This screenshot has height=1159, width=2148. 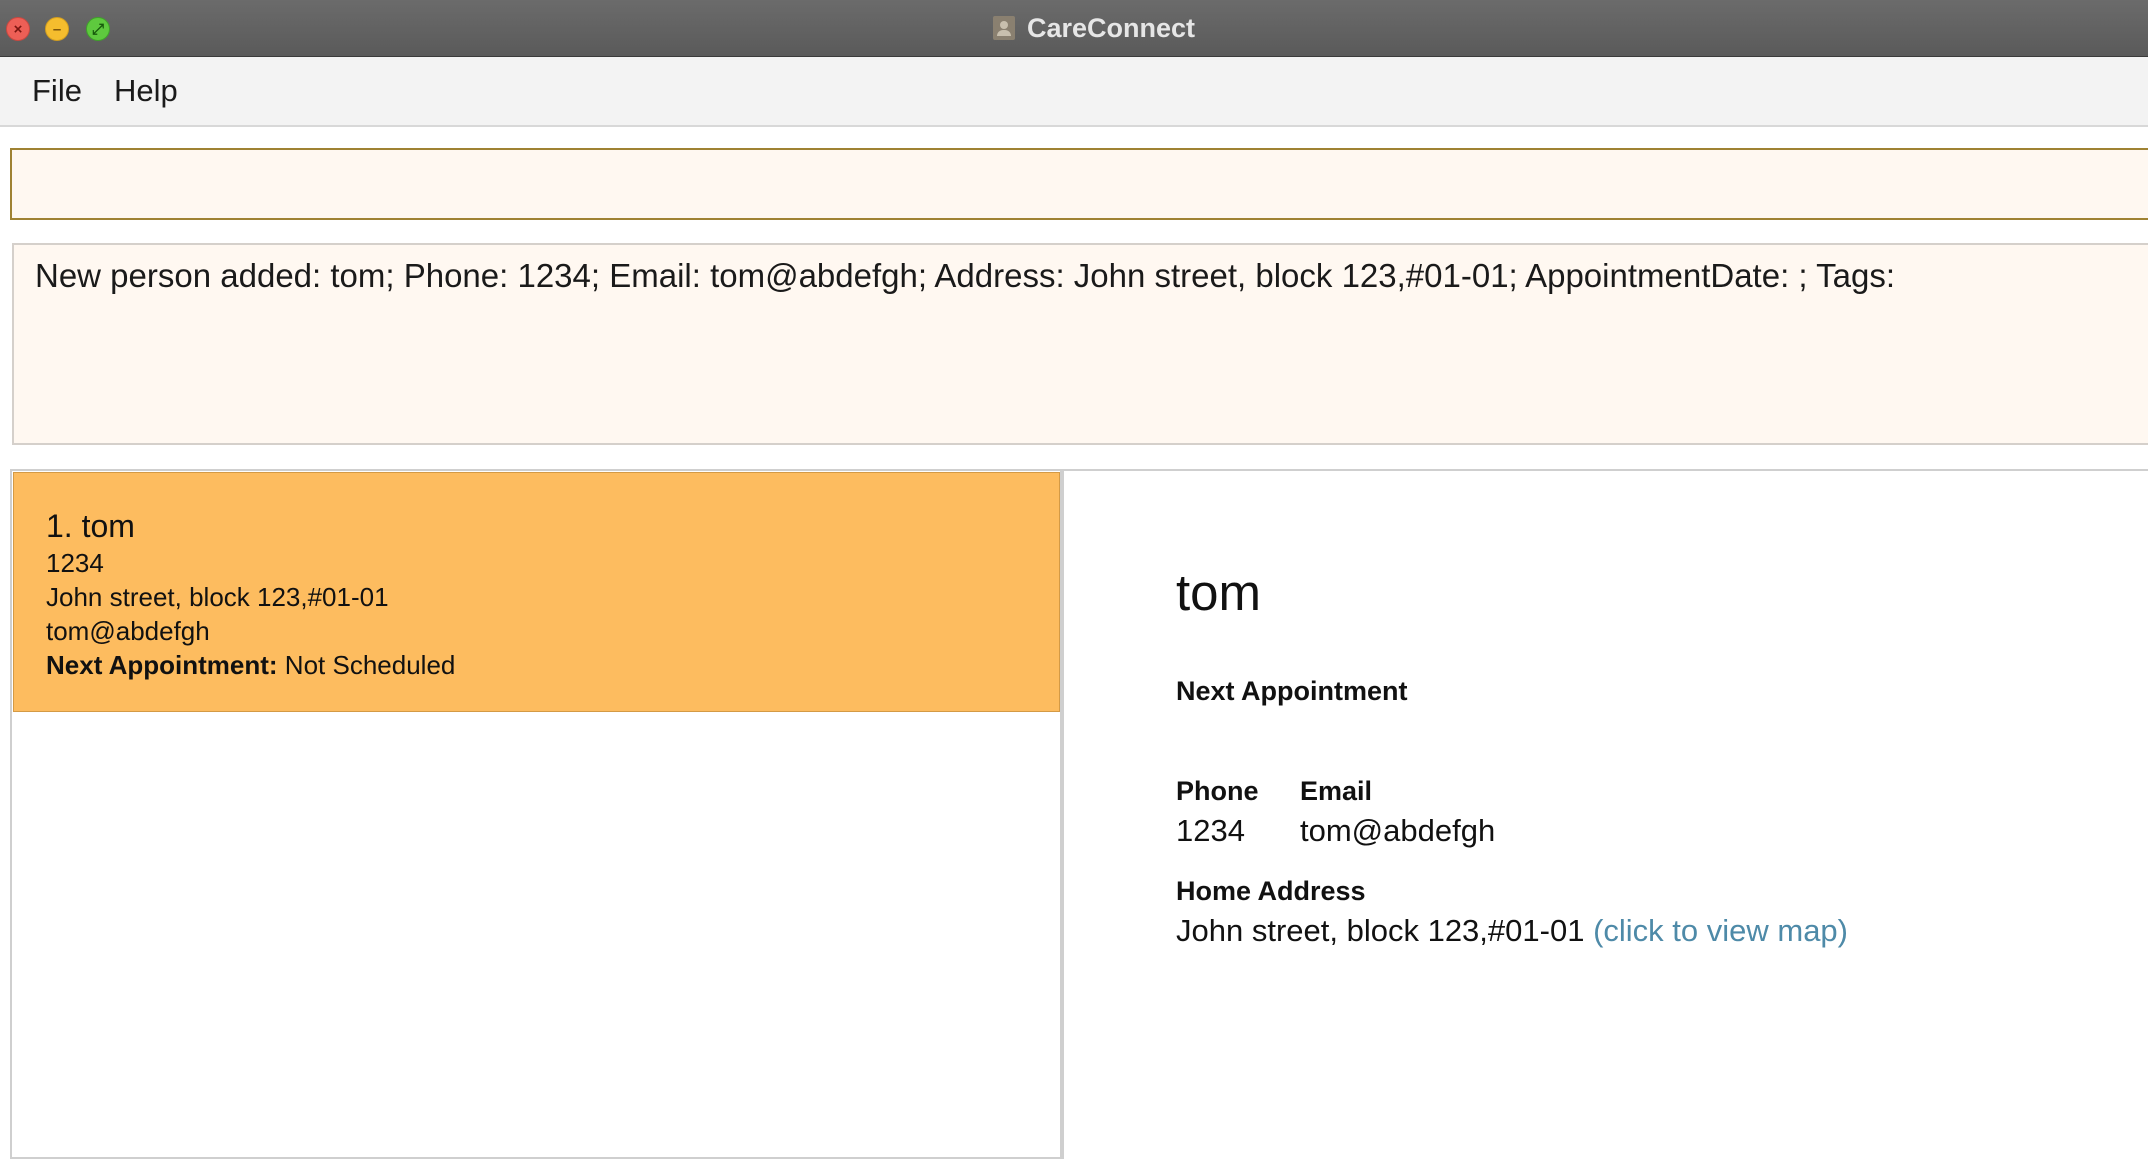 I want to click on detail-person-name: tom, so click(x=1219, y=592).